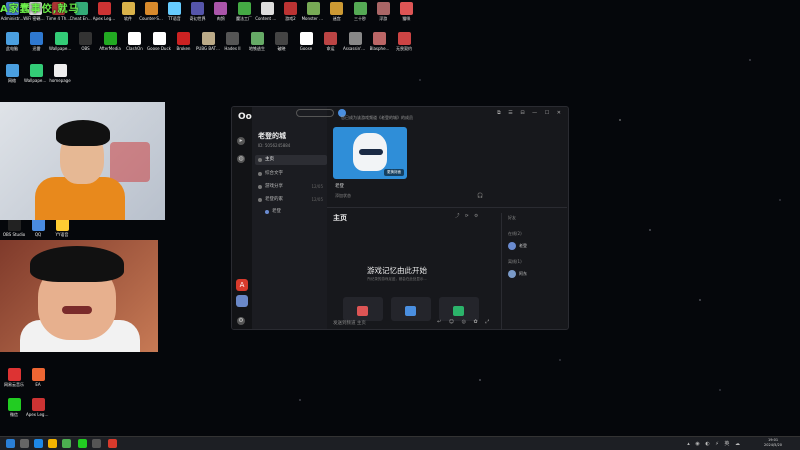  Describe the element at coordinates (112, 443) in the screenshot. I see `app-icon` at that location.